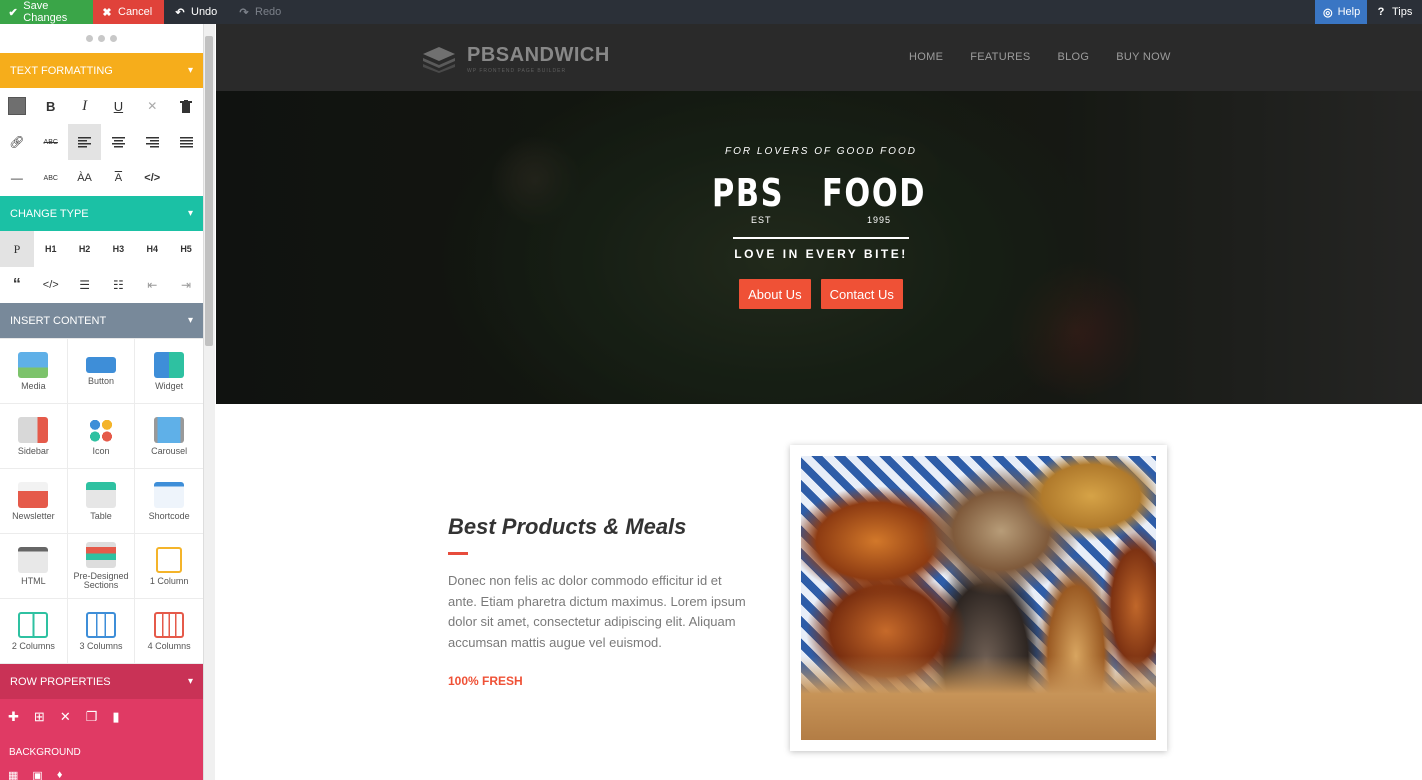 The image size is (1422, 780). What do you see at coordinates (209, 191) in the screenshot?
I see `sidebar-scroll-thumb` at bounding box center [209, 191].